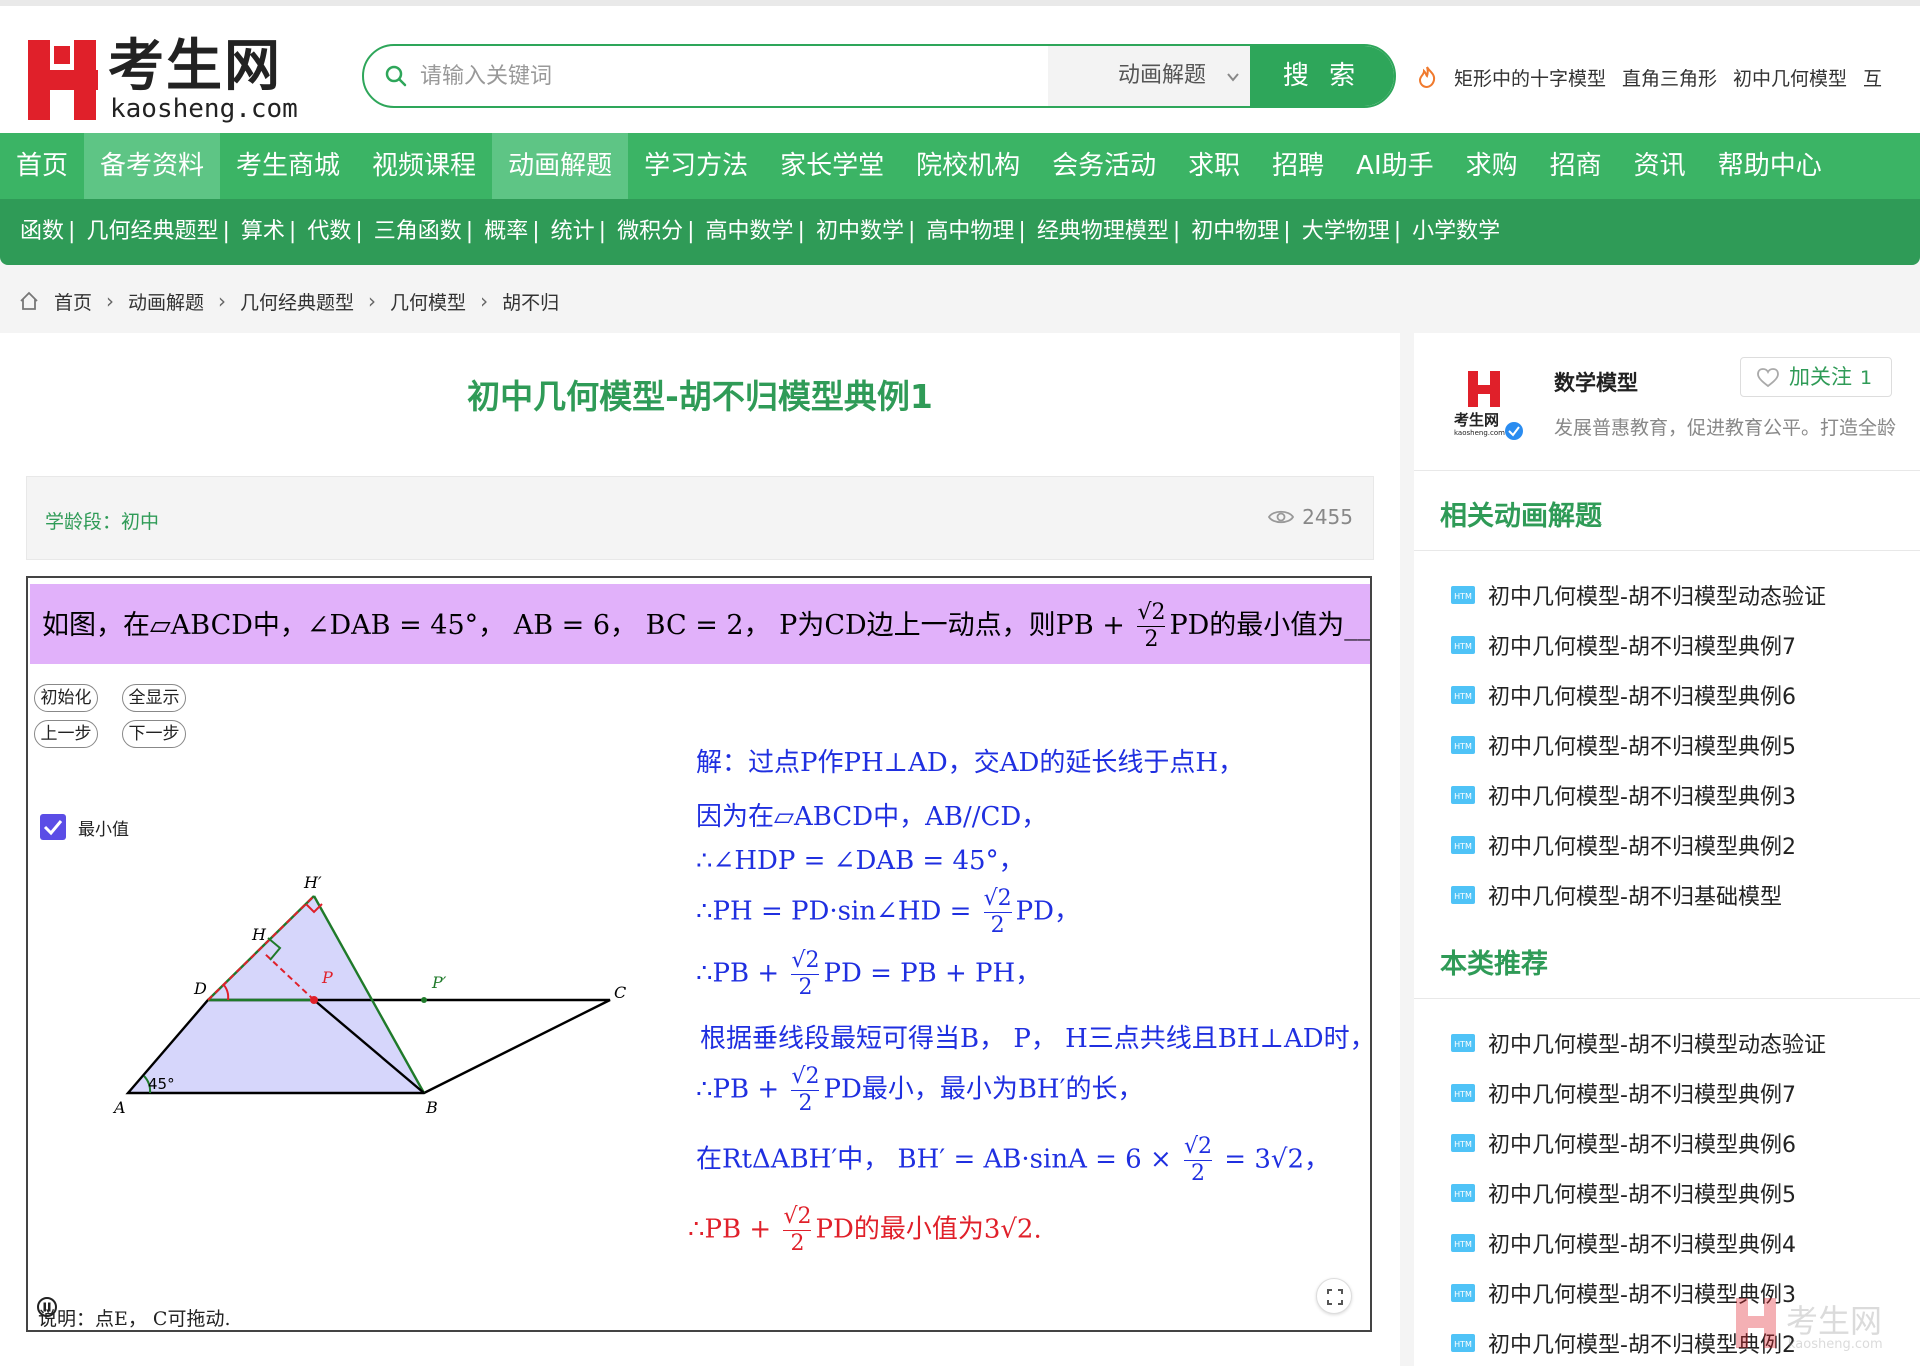 The height and width of the screenshot is (1366, 1920). I want to click on subnav-item: 概率, so click(506, 232).